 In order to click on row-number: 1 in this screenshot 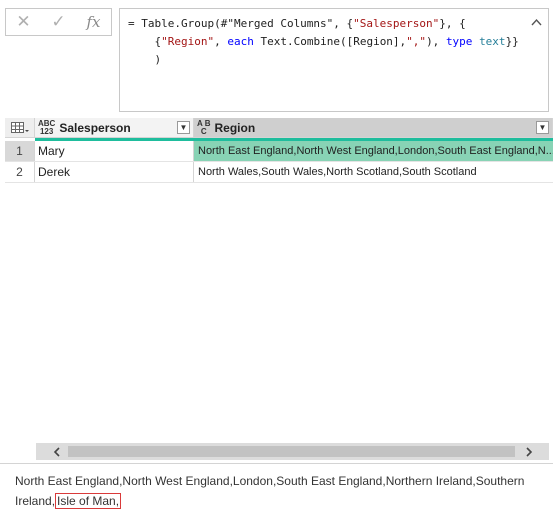, I will do `click(20, 151)`.